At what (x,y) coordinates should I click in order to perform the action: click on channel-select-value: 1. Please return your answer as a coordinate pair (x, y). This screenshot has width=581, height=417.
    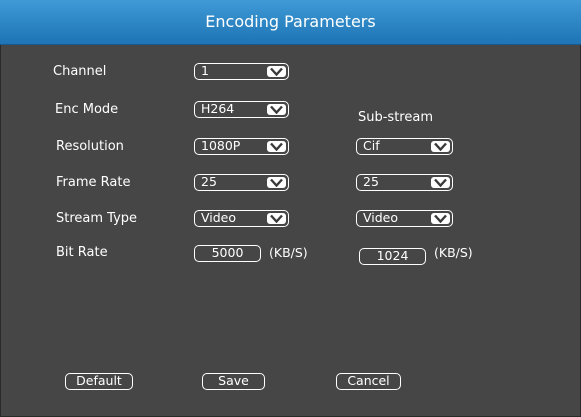
    Looking at the image, I should click on (205, 70).